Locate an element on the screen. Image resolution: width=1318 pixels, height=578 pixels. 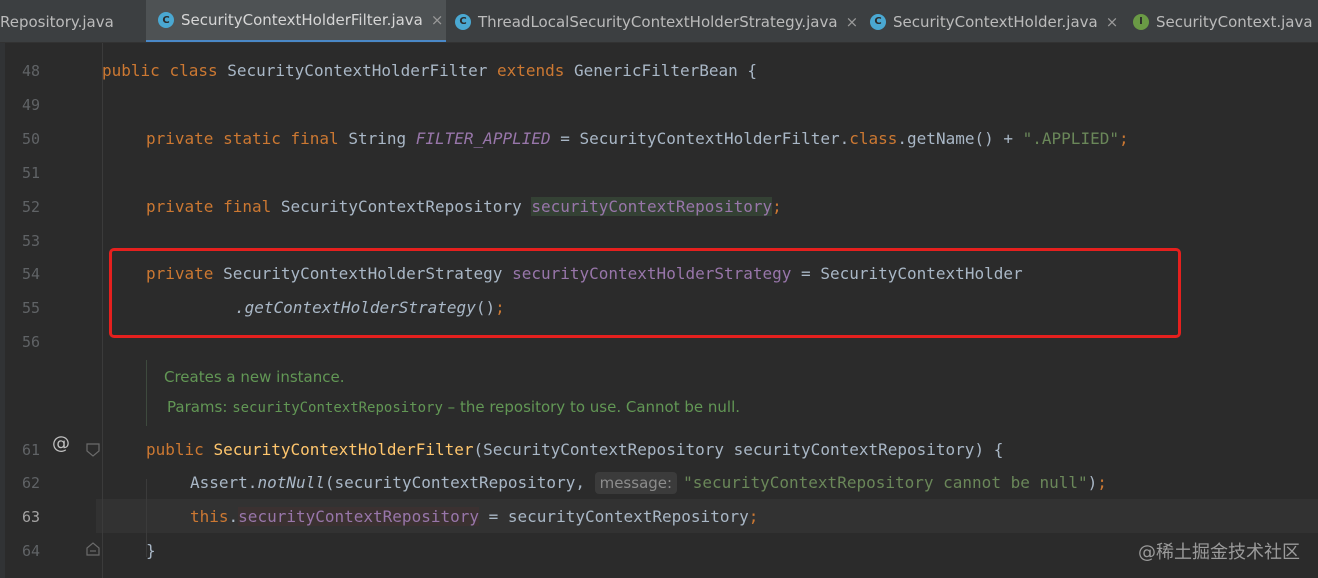
tab-security-context-holder-filter: C SecurityContextHolderFilter.java × is located at coordinates (296, 21).